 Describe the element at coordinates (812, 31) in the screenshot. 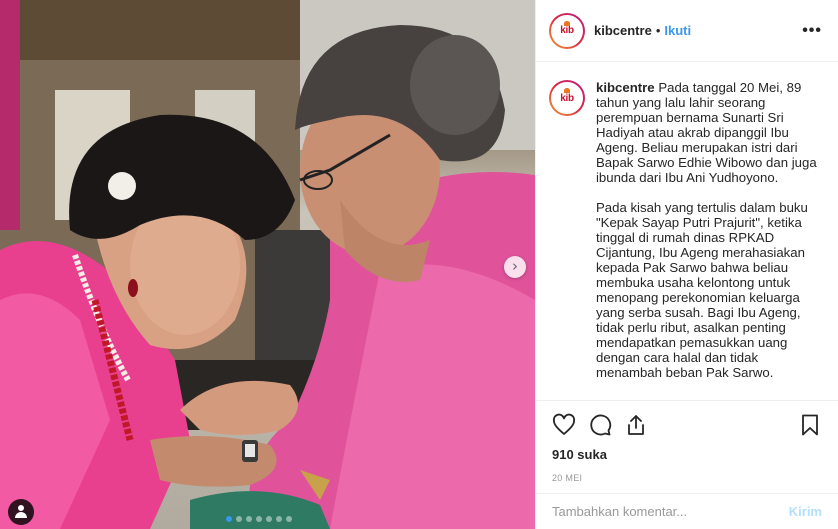

I see `more-options-icon: •••` at that location.